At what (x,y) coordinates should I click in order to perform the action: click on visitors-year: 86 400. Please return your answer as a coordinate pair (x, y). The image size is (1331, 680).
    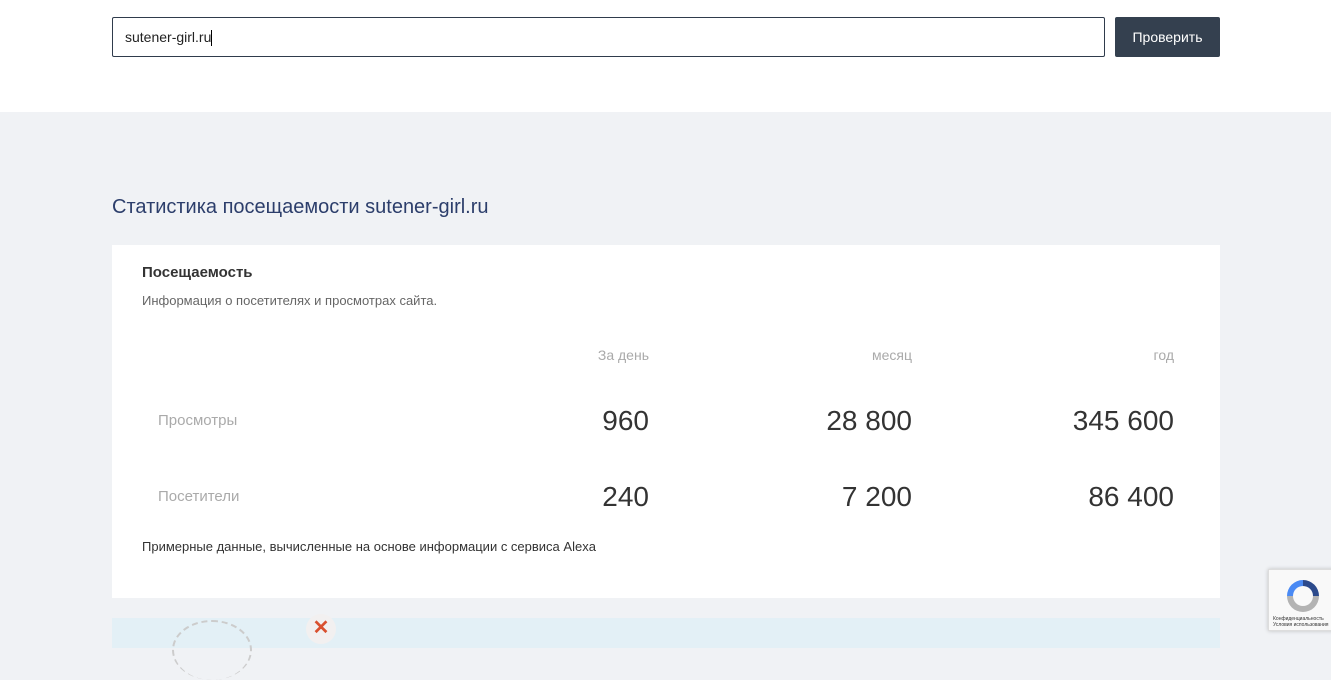
    Looking at the image, I should click on (1131, 496).